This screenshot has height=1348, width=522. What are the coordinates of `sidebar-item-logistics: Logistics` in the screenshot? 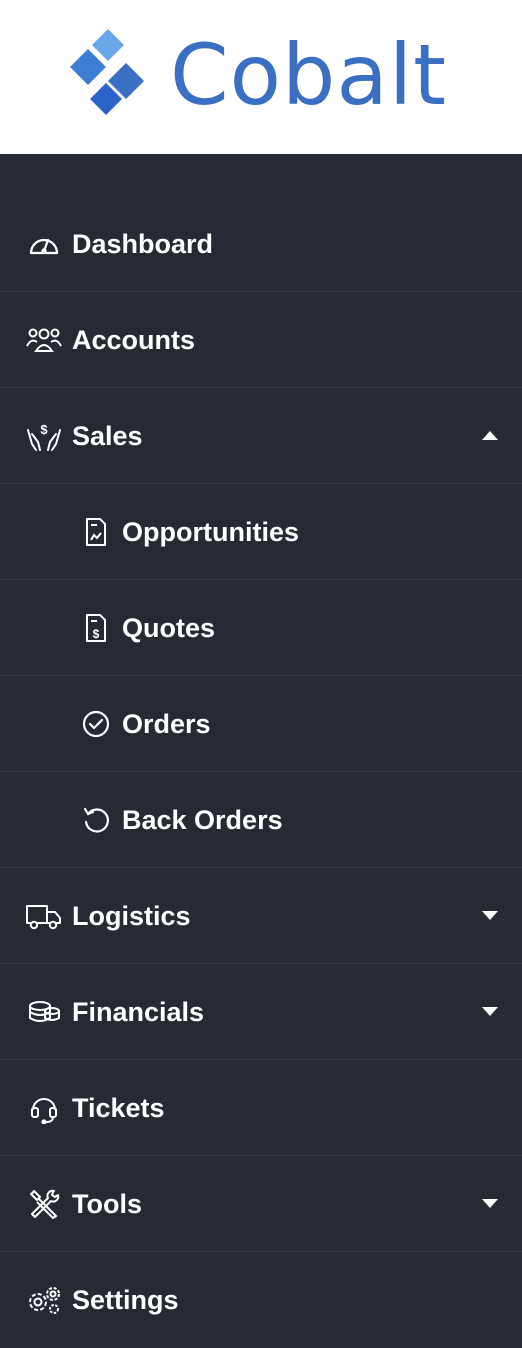 It's located at (261, 916).